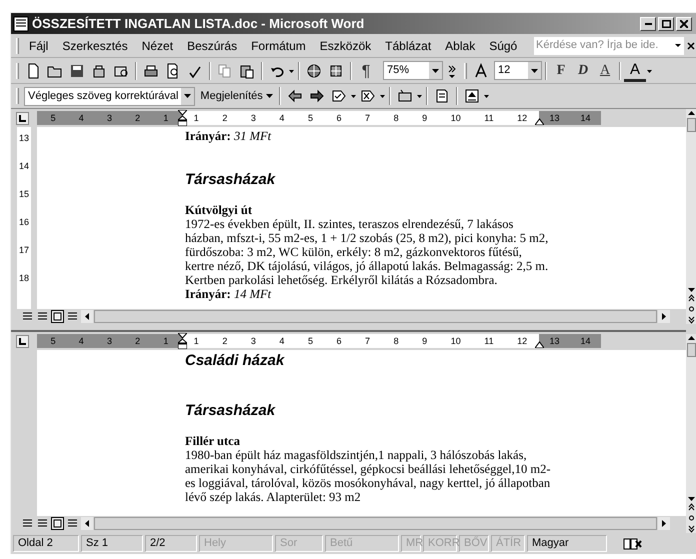  What do you see at coordinates (366, 71) in the screenshot?
I see `paragraph-marks-button: ¶` at bounding box center [366, 71].